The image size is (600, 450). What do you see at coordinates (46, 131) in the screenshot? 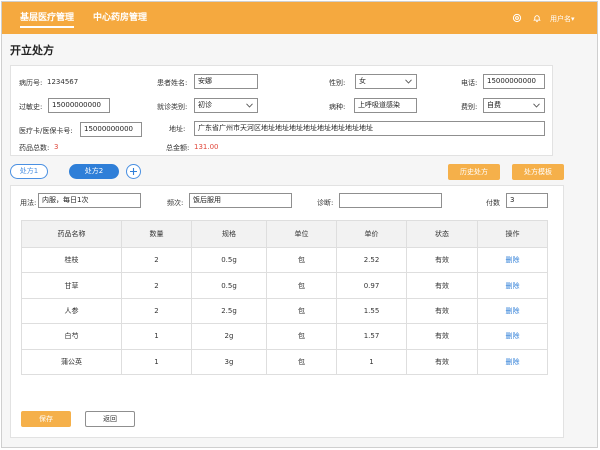
I see `card-label: 医疗卡/医保卡号:` at bounding box center [46, 131].